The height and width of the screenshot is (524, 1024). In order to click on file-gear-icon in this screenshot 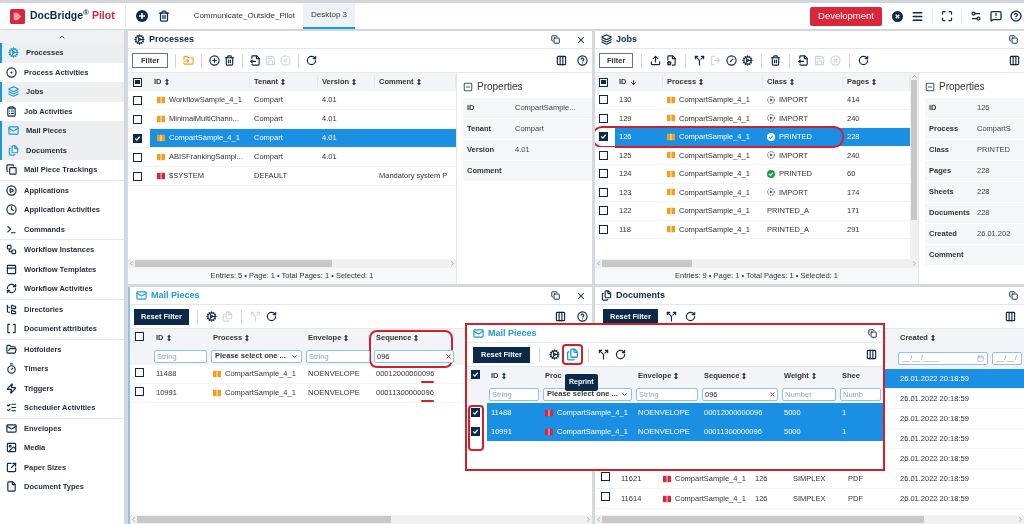, I will do `click(672, 60)`.